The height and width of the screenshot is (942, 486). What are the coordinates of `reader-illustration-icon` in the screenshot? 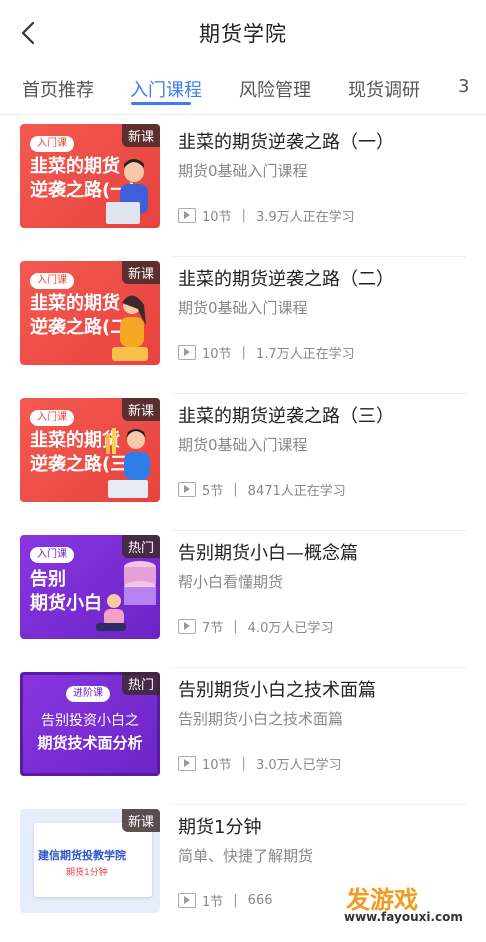 It's located at (126, 596).